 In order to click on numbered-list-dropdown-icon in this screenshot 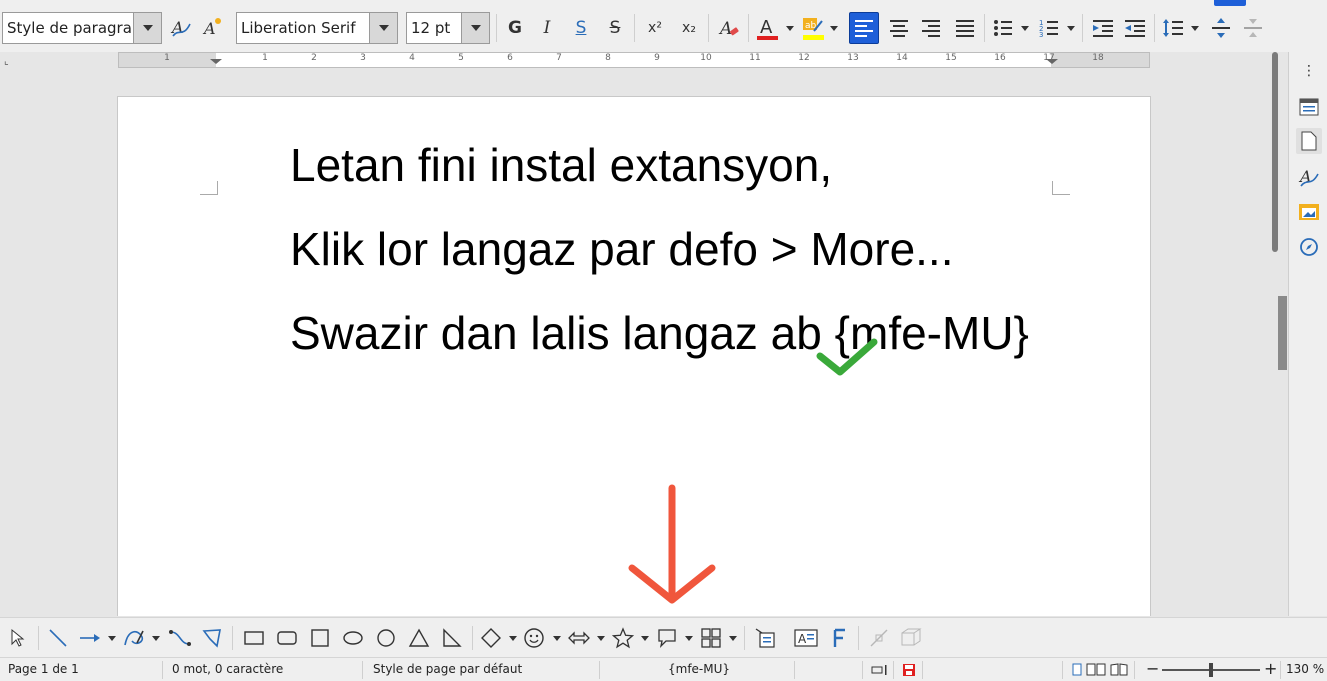, I will do `click(1071, 28)`.